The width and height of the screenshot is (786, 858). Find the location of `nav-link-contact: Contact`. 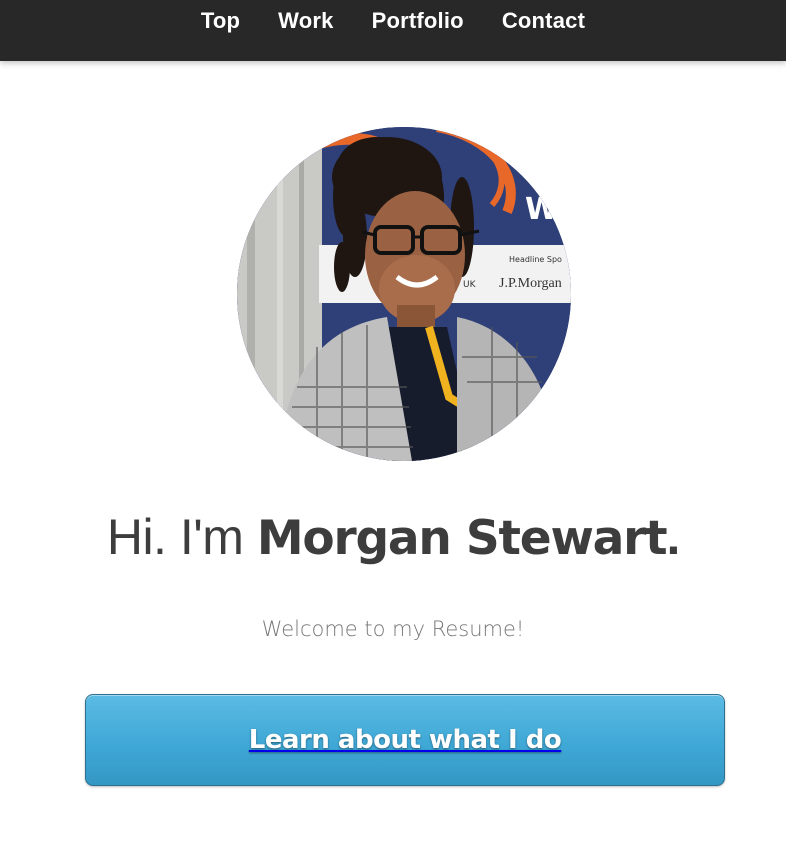

nav-link-contact: Contact is located at coordinates (543, 21).